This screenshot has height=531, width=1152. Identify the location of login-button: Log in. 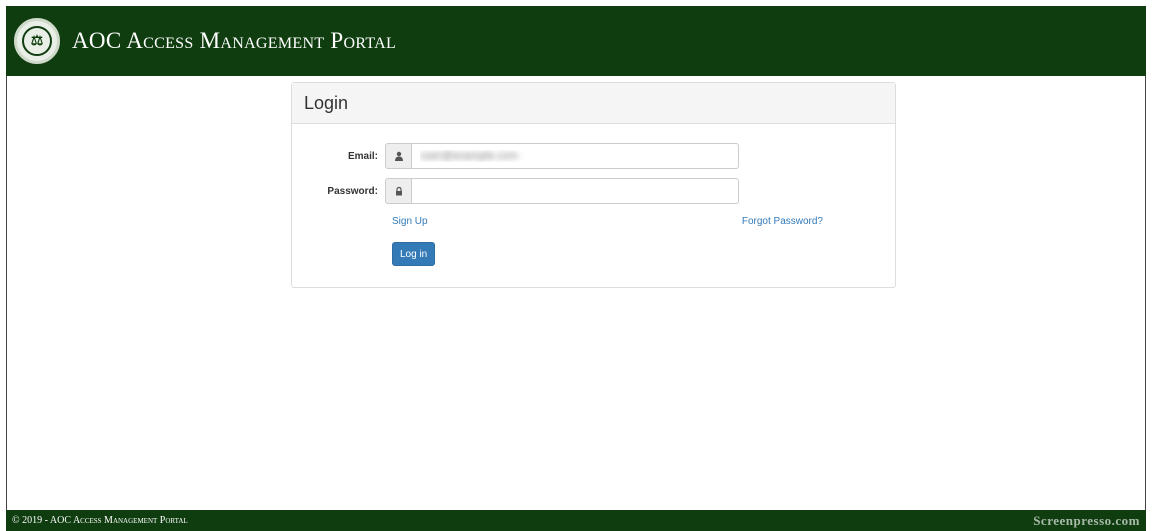
(414, 254).